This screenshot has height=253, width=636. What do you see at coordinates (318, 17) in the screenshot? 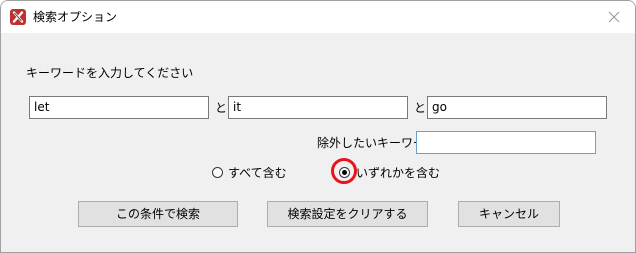
I see `title-bar: 検索オプション` at bounding box center [318, 17].